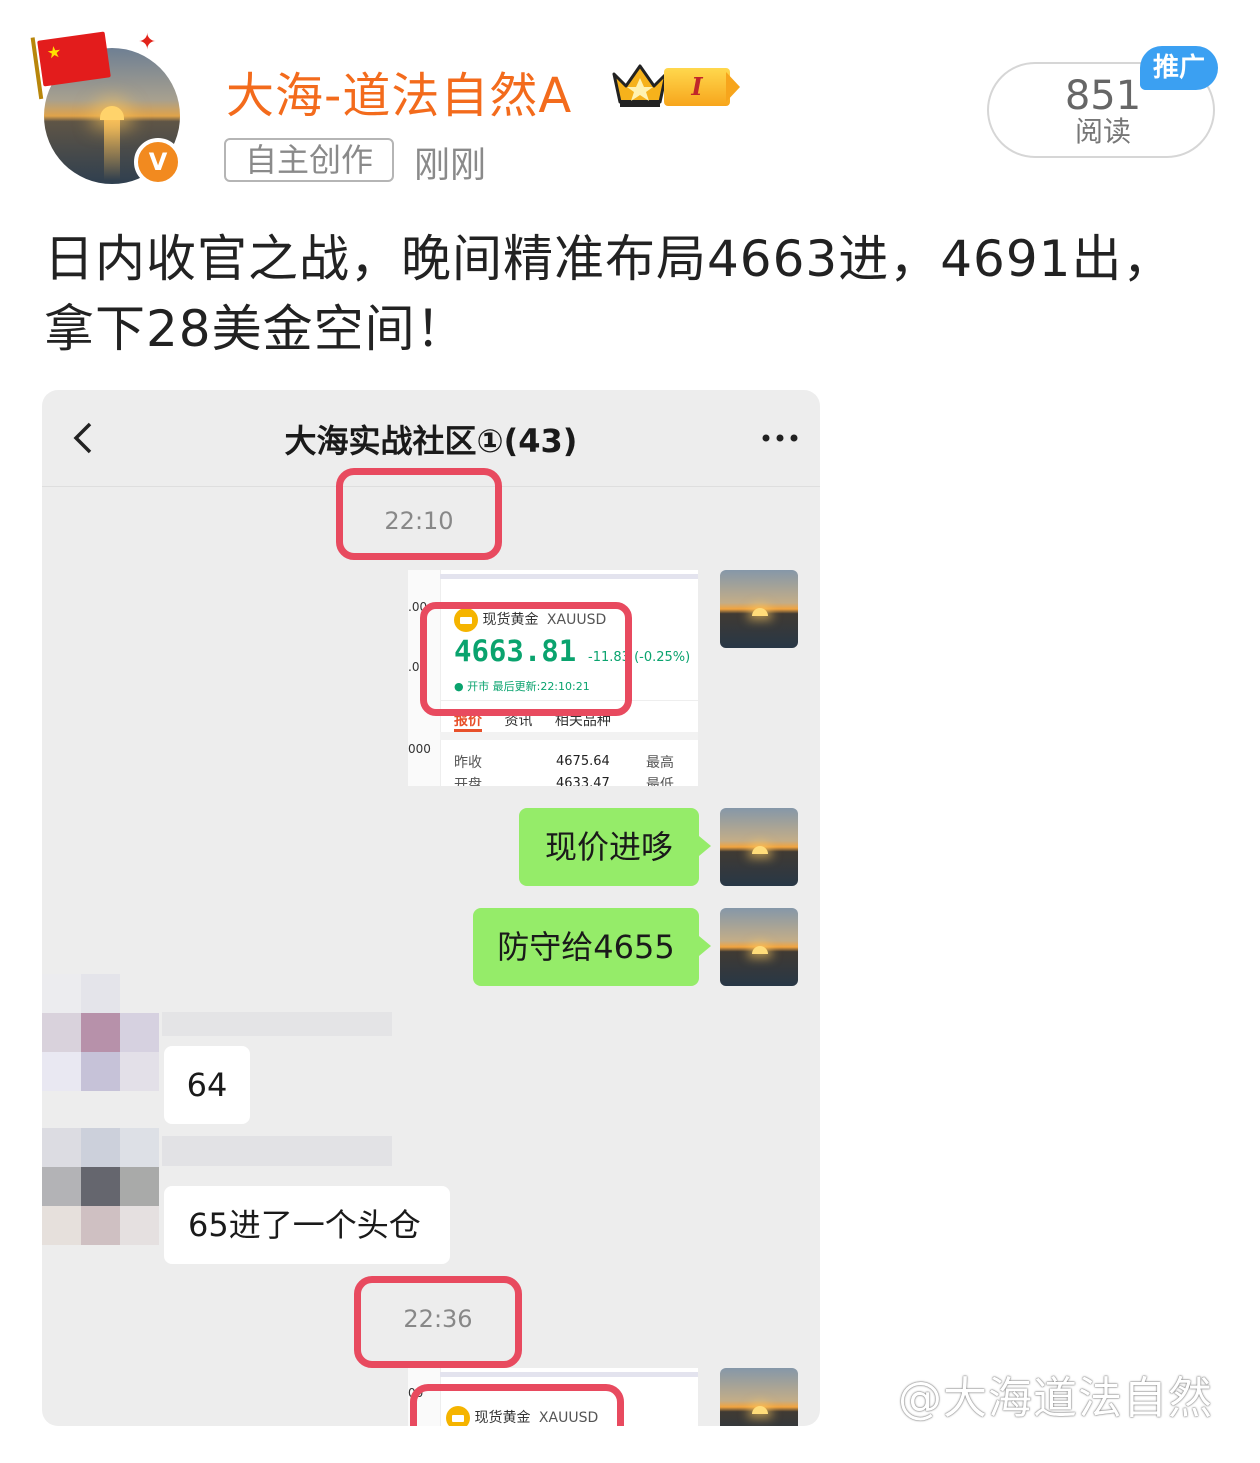  Describe the element at coordinates (583, 781) in the screenshot. I see `open-value: 4633.47` at that location.